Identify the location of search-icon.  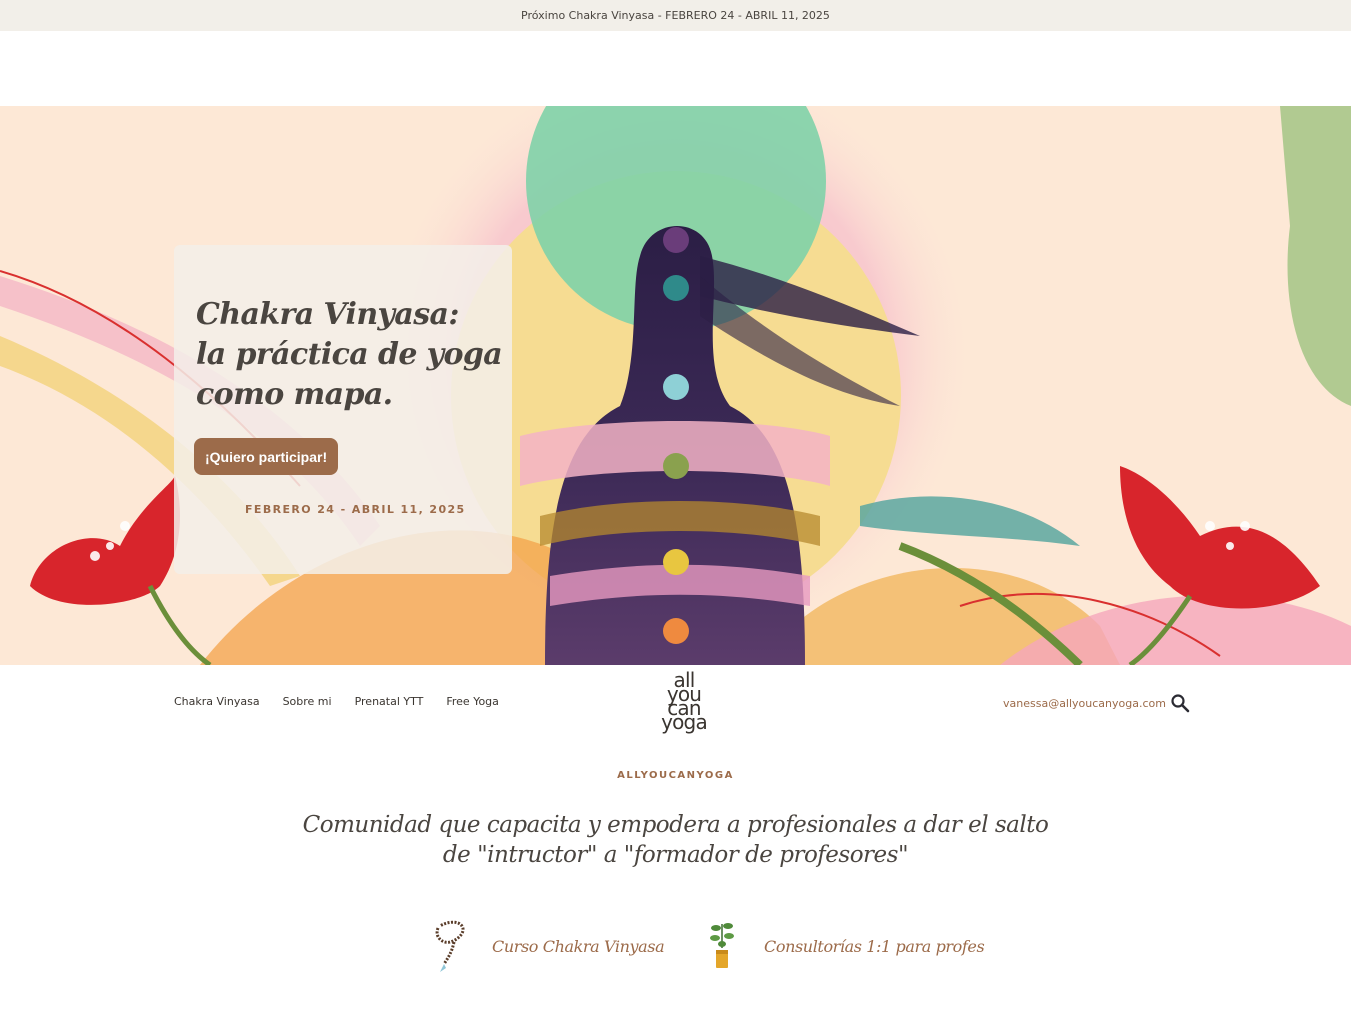
(1180, 703).